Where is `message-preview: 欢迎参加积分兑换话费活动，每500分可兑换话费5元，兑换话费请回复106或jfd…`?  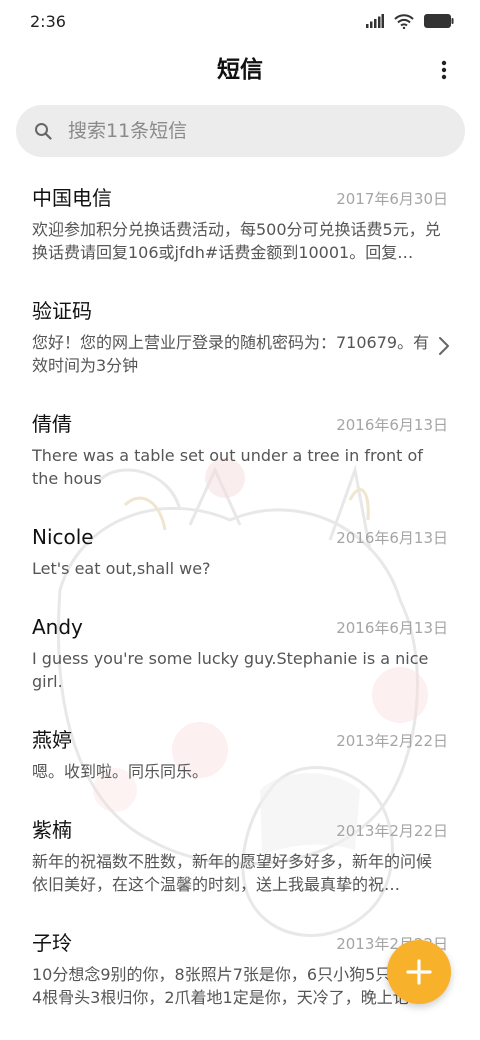 message-preview: 欢迎参加积分兑换话费活动，每500分可兑换话费5元，兑换话费请回复106或jfd… is located at coordinates (236, 241).